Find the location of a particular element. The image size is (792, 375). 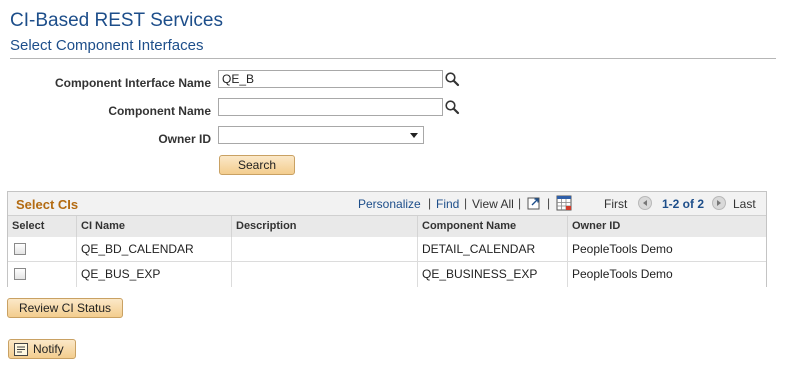

grid-title: Select CIs is located at coordinates (47, 204).